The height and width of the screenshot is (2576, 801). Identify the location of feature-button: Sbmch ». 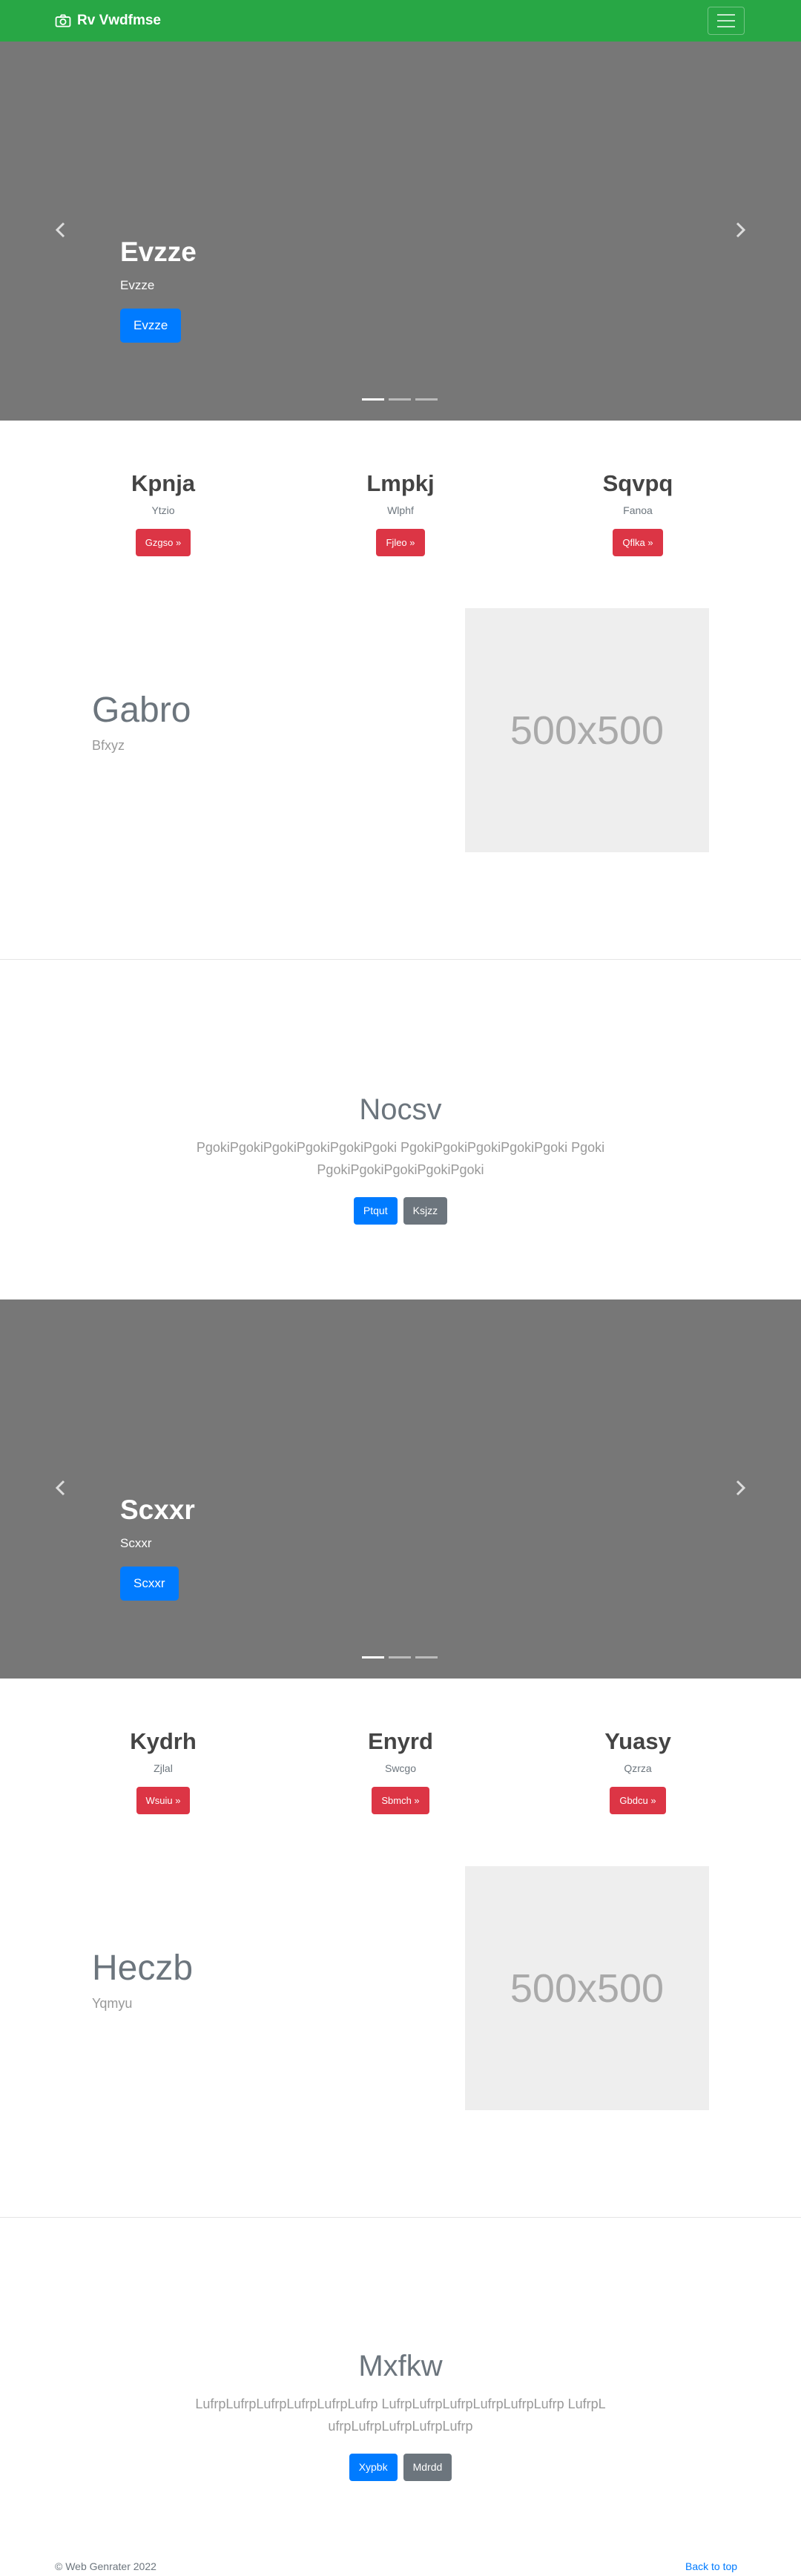
(400, 1801).